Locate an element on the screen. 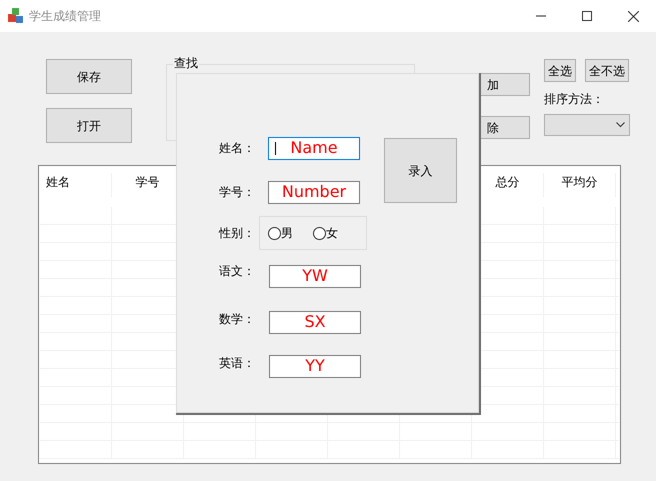 The image size is (656, 481). field-label: 学号： is located at coordinates (237, 192).